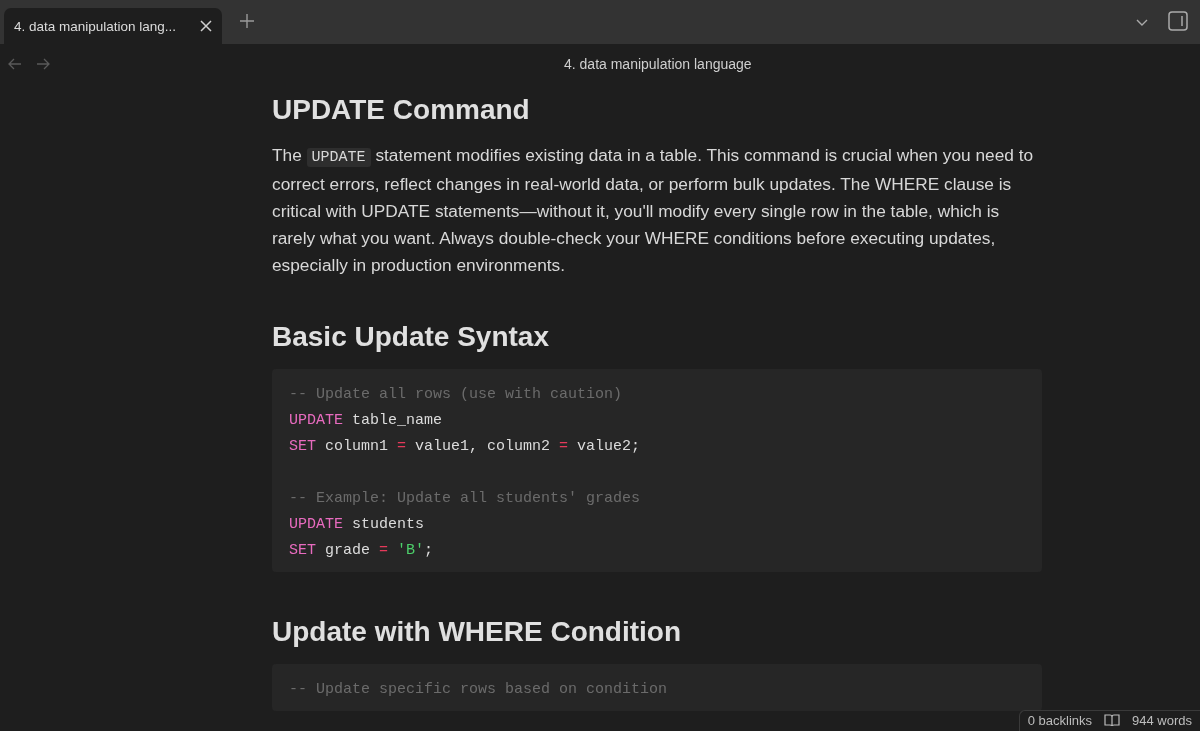  Describe the element at coordinates (456, 394) in the screenshot. I see `code-line: -- Update all rows (use with caution)` at that location.